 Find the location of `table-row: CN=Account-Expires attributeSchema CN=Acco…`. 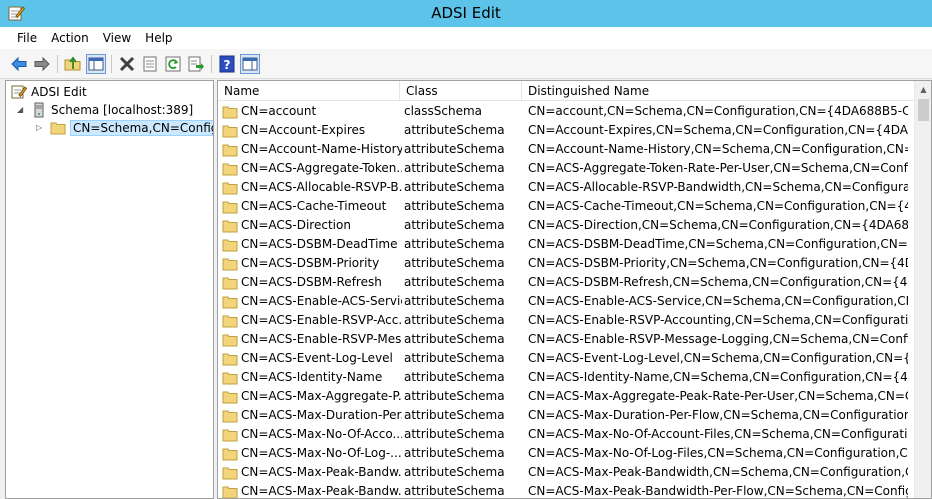

table-row: CN=Account-Expires attributeSchema CN=Acco… is located at coordinates (563, 130).